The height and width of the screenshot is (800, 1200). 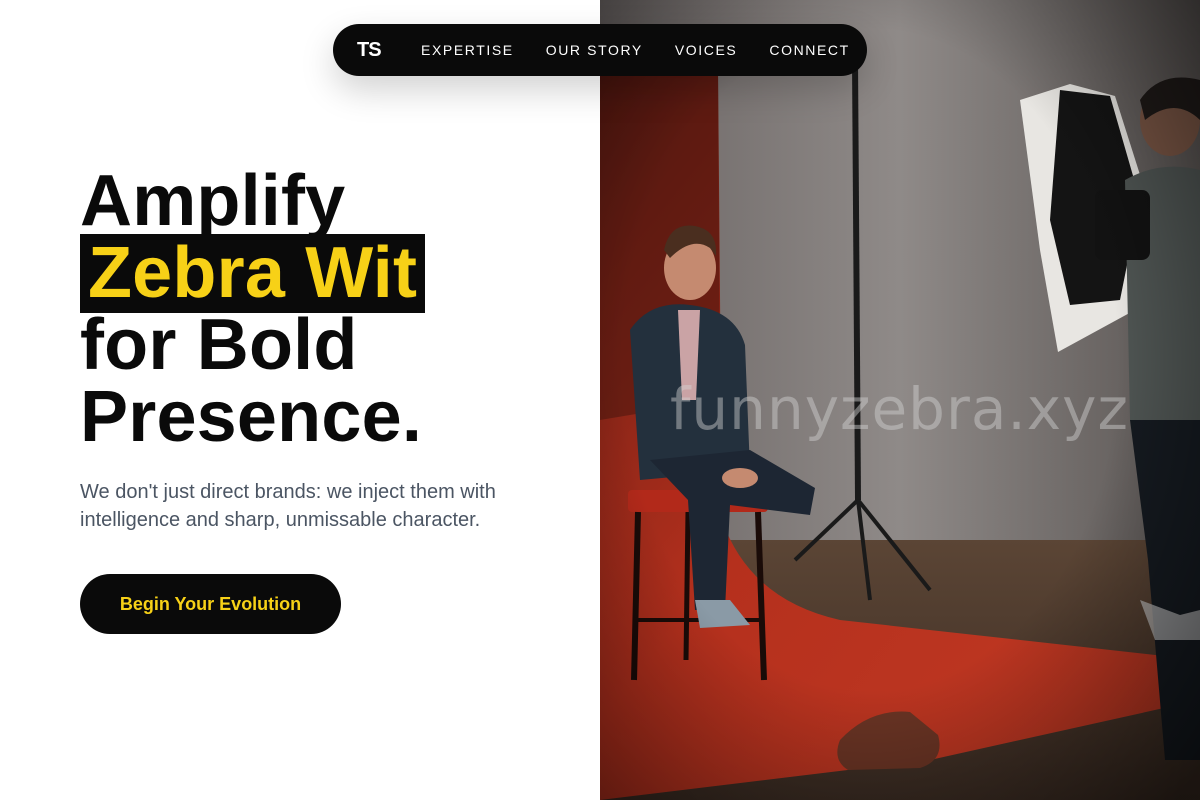 I want to click on hero-headline: Amplify Zebra Wit for Bold Presence., so click(x=253, y=309).